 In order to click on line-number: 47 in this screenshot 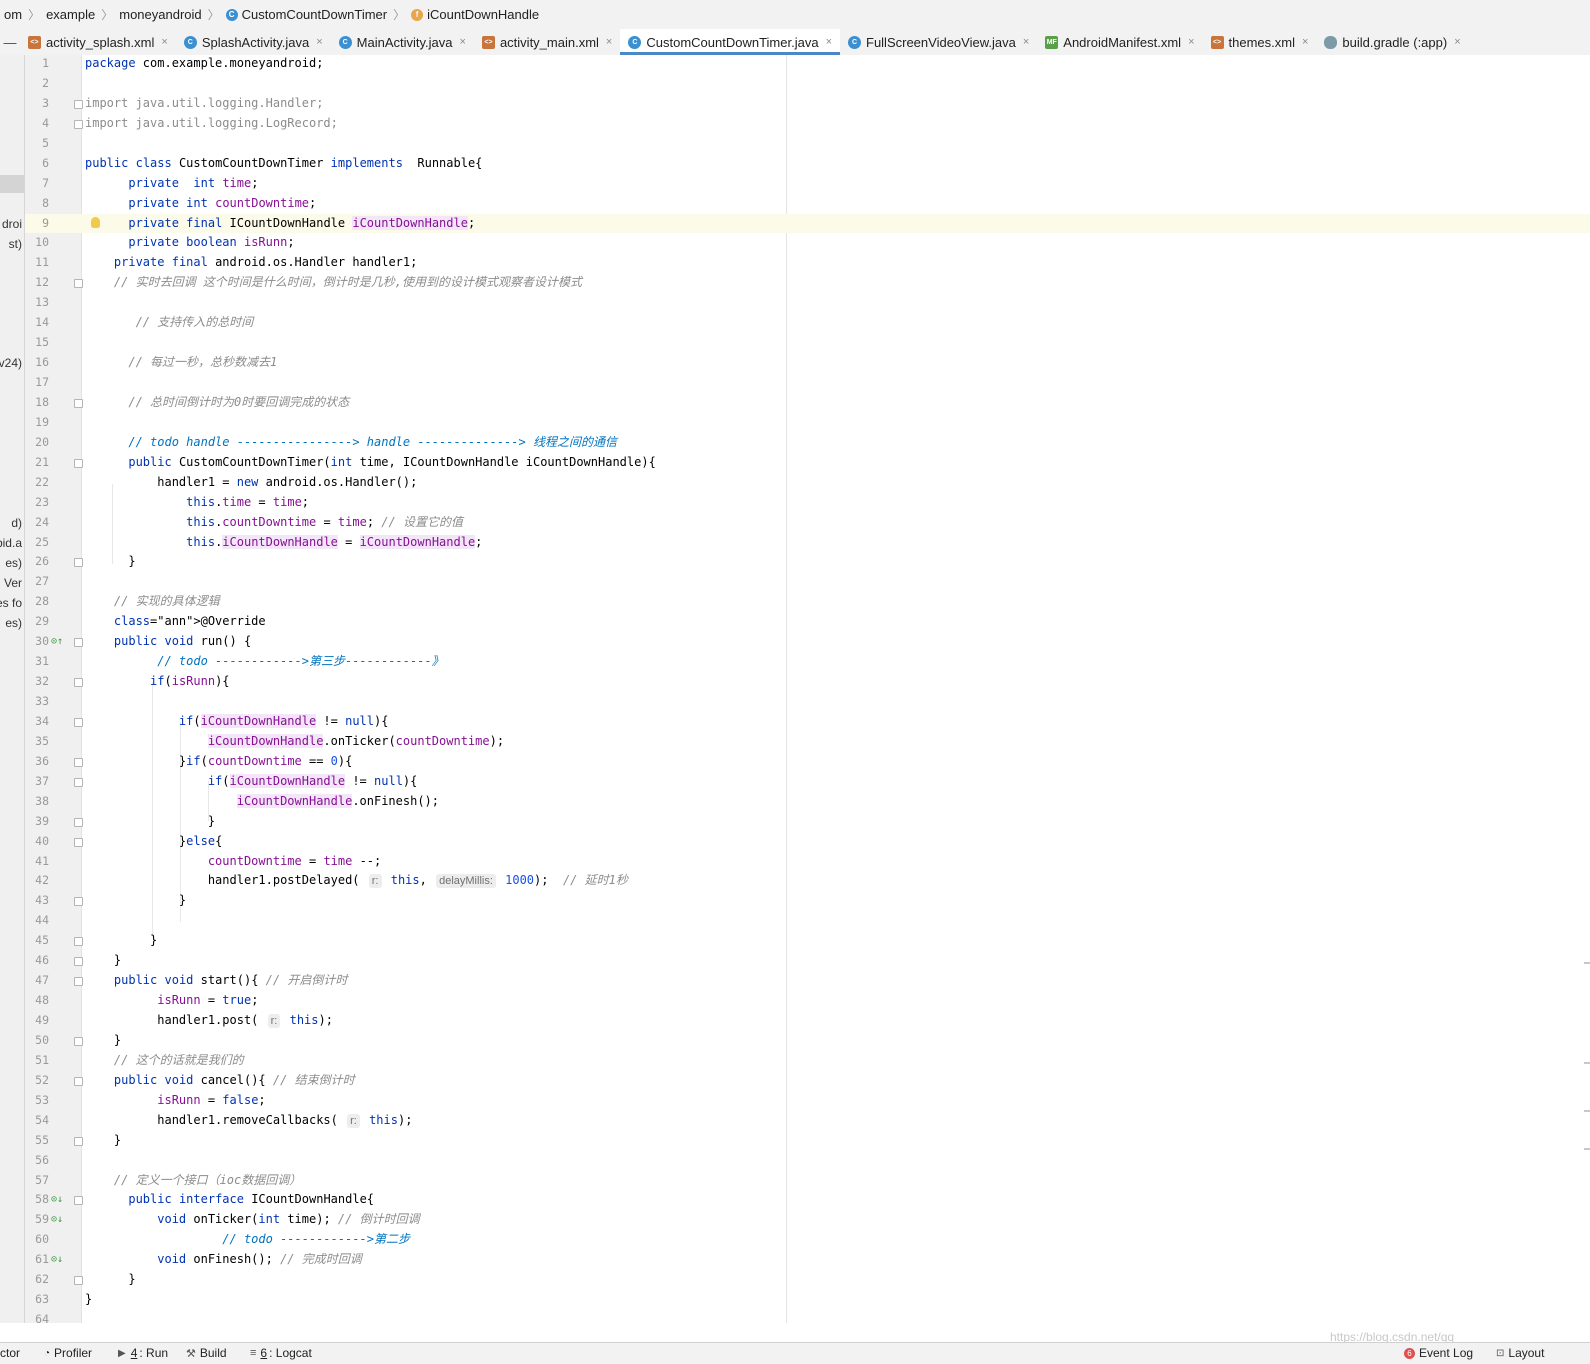, I will do `click(37, 981)`.